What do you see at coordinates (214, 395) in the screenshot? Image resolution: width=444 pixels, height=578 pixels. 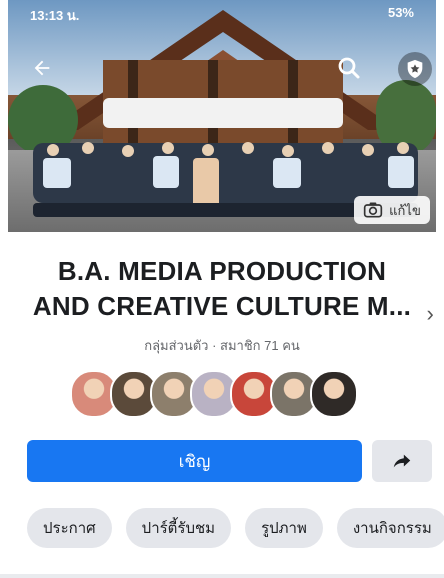 I see `member-avatars` at bounding box center [214, 395].